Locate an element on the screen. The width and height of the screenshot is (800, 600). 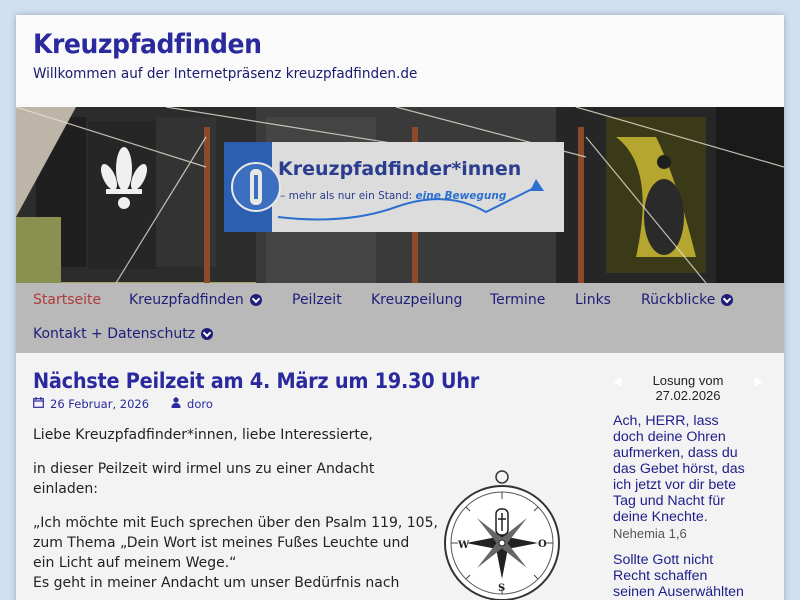
compass-image: W O S is located at coordinates (502, 534).